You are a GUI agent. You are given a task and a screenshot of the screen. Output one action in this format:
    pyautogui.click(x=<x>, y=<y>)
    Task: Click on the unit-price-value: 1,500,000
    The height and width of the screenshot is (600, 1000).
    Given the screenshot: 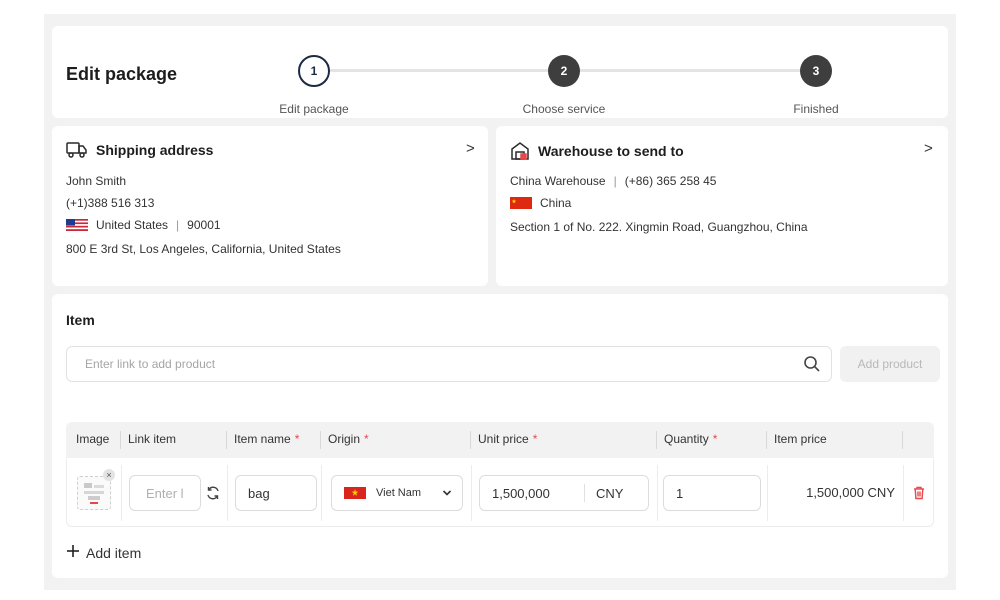 What is the action you would take?
    pyautogui.click(x=521, y=493)
    